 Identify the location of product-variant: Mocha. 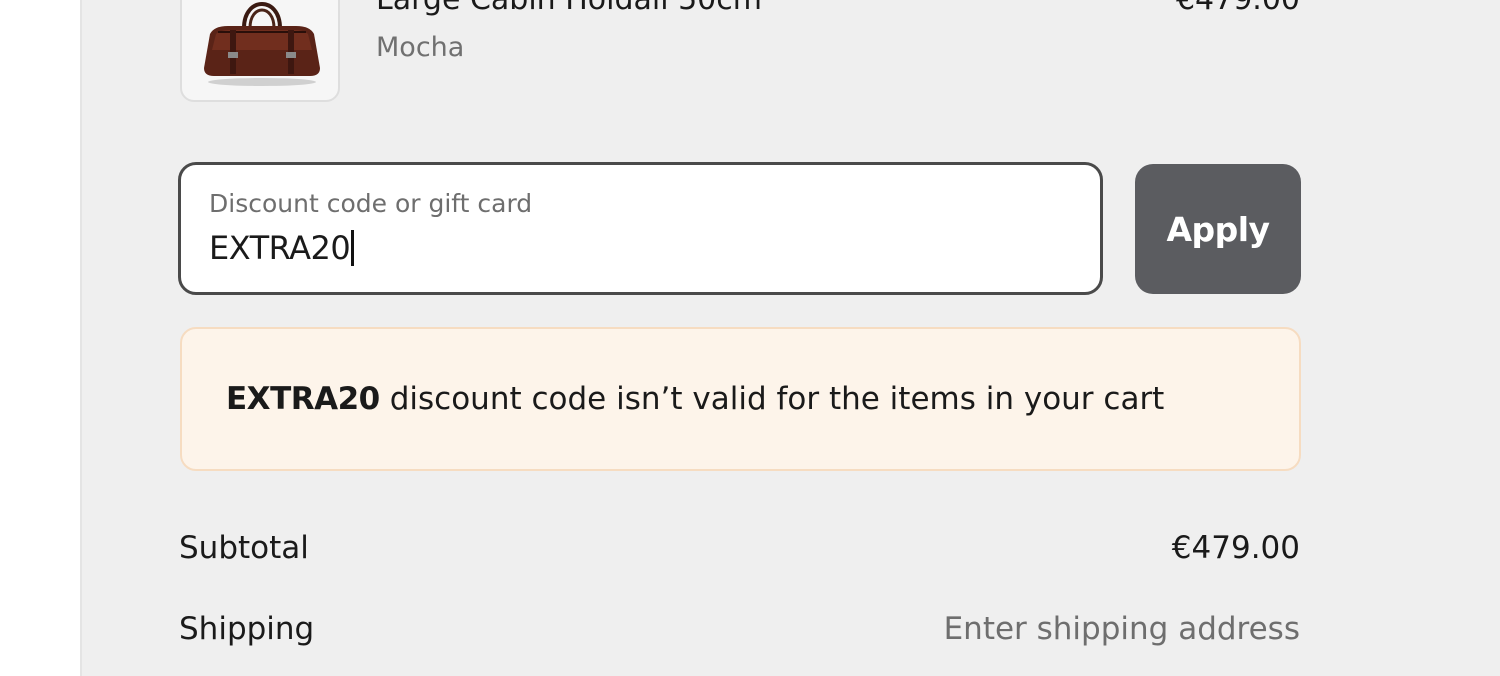
(420, 47).